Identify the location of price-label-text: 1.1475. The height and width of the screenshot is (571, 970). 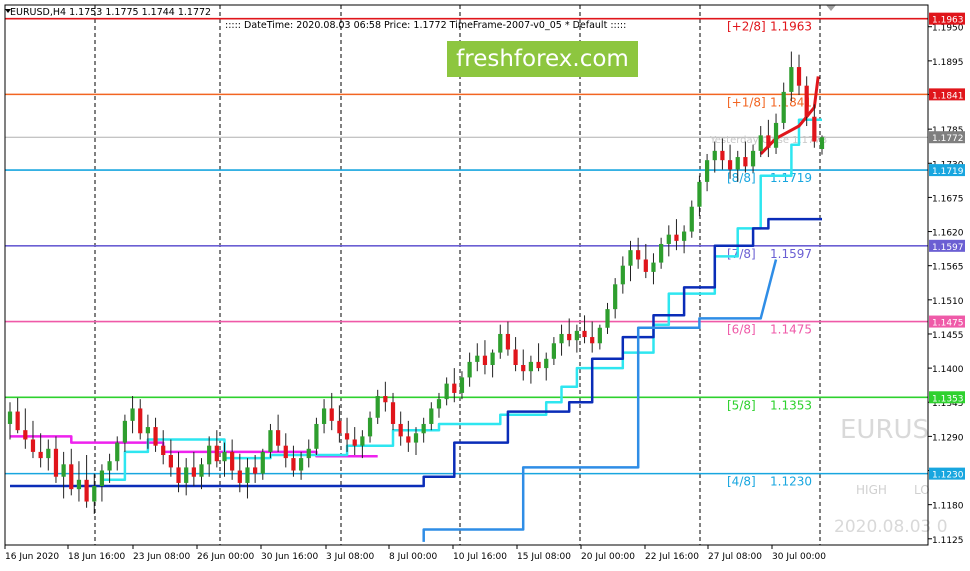
(948, 324).